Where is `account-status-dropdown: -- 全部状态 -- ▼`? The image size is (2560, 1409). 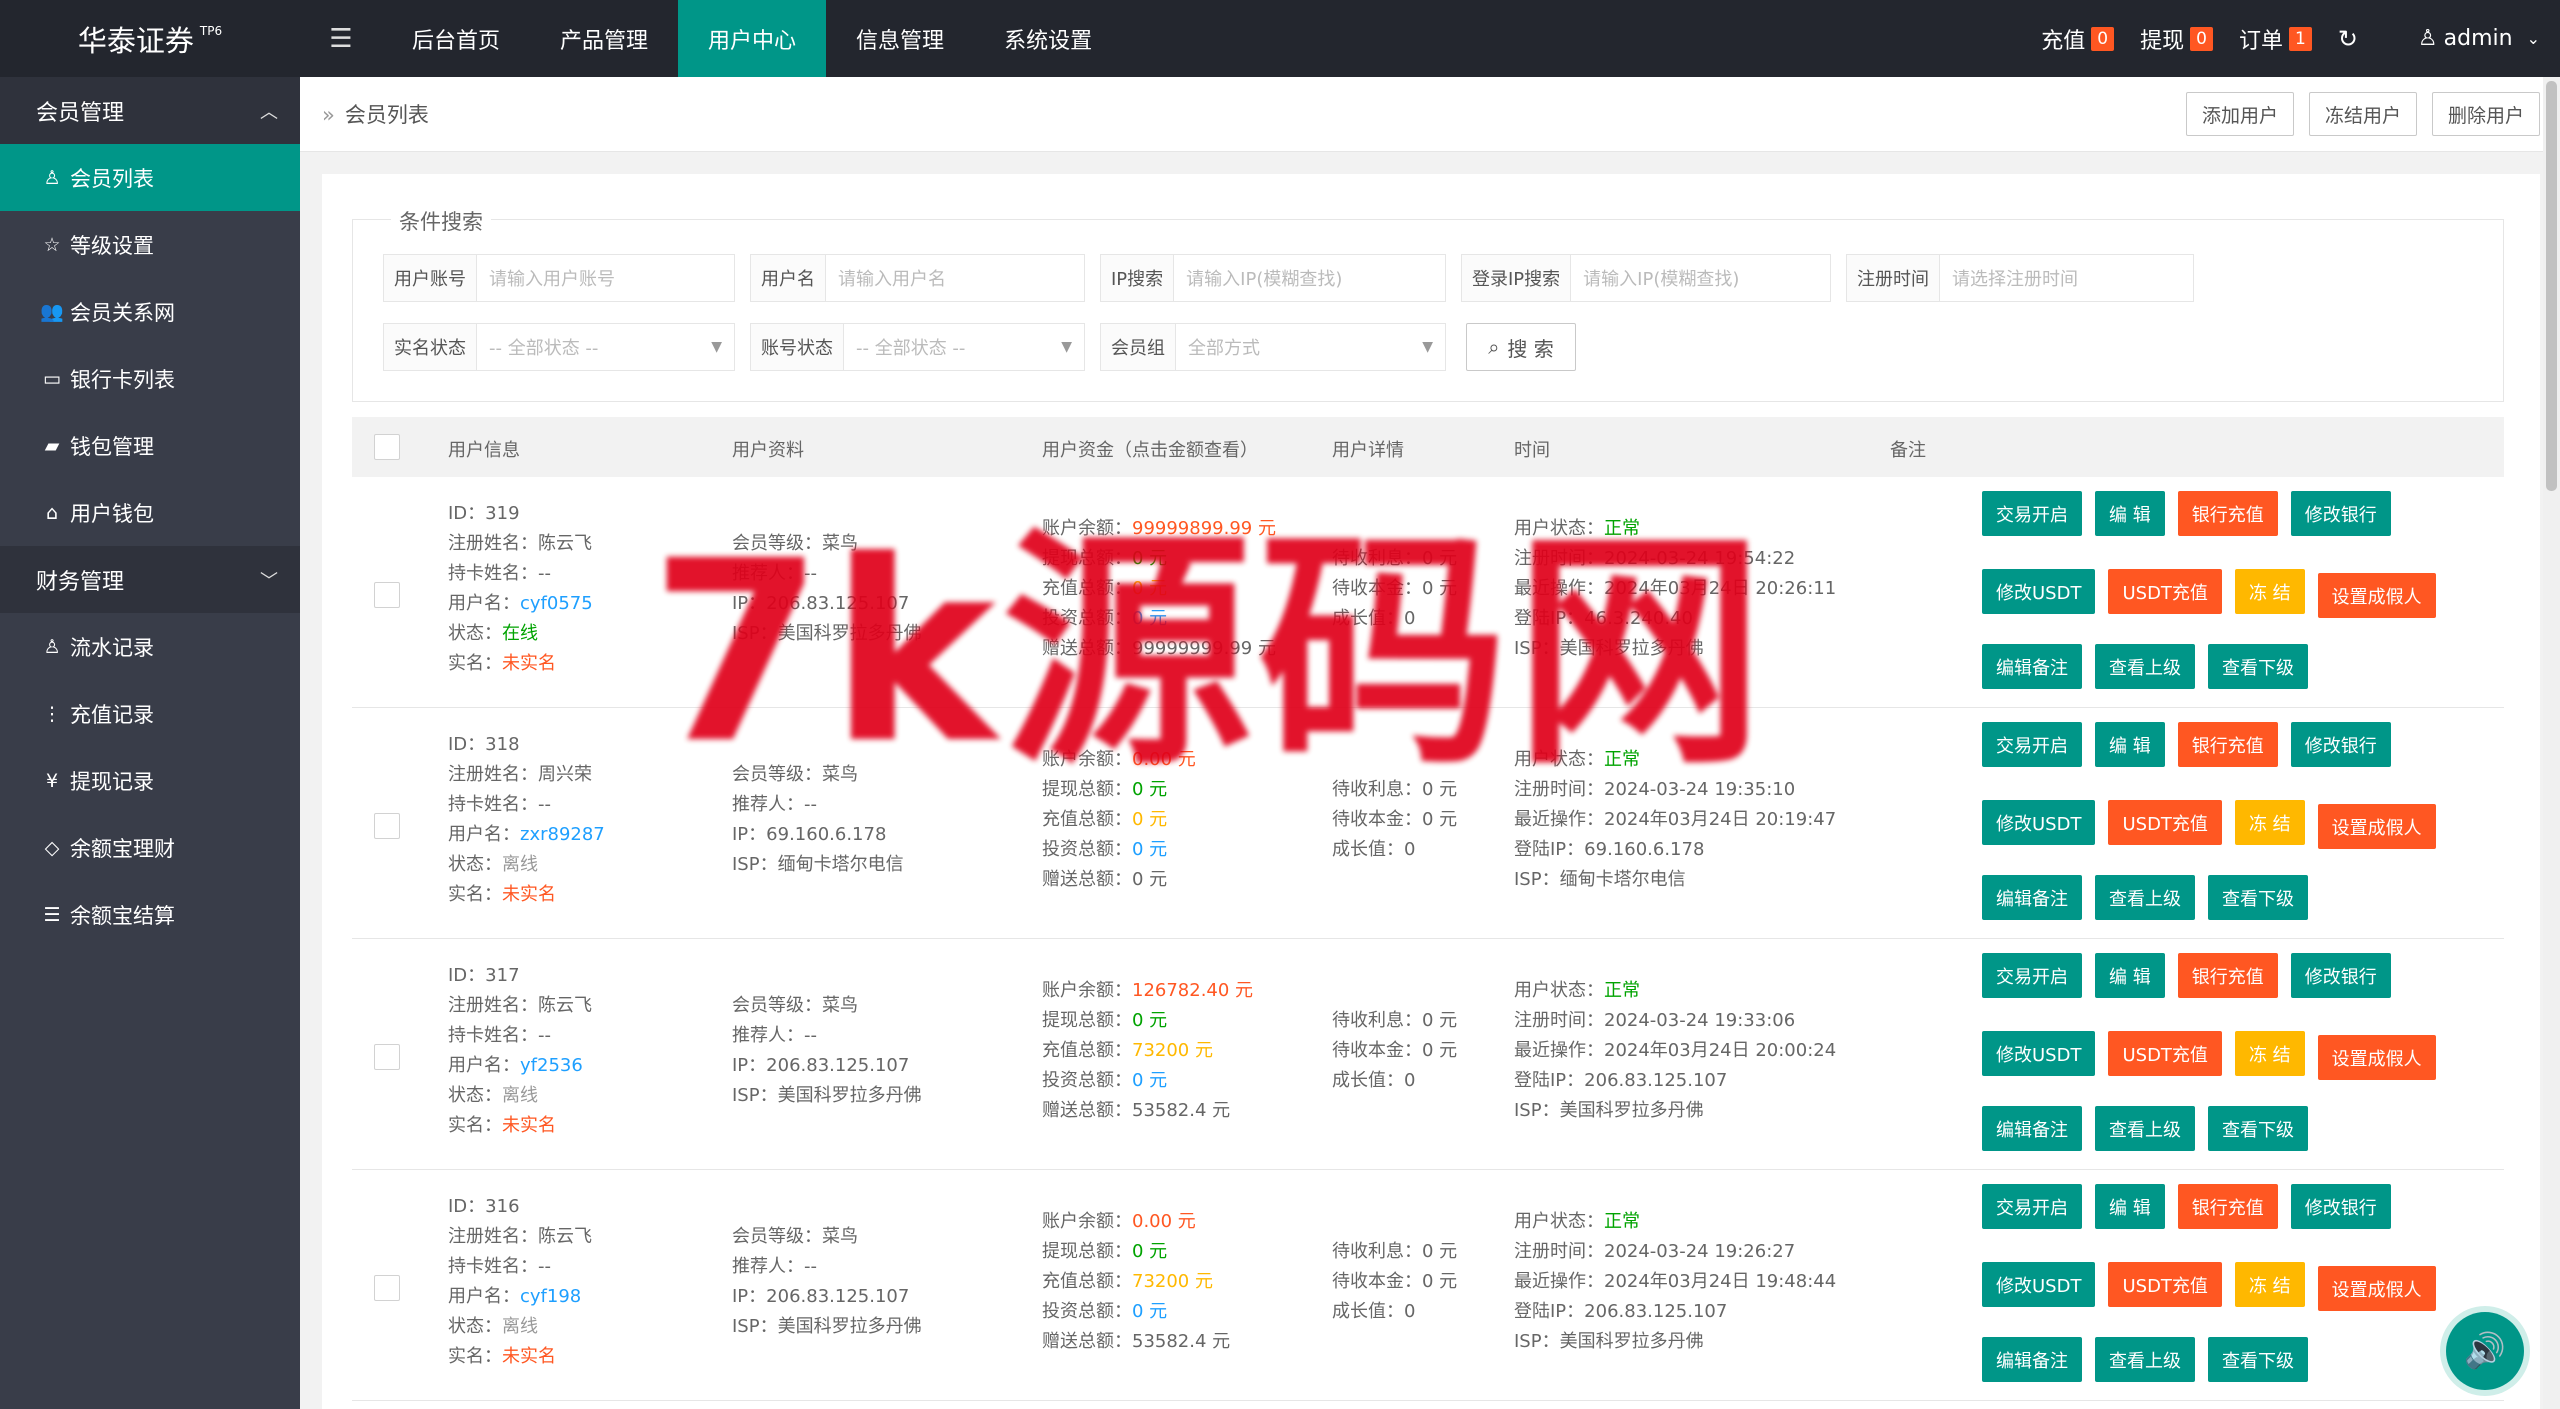 account-status-dropdown: -- 全部状态 -- ▼ is located at coordinates (964, 347).